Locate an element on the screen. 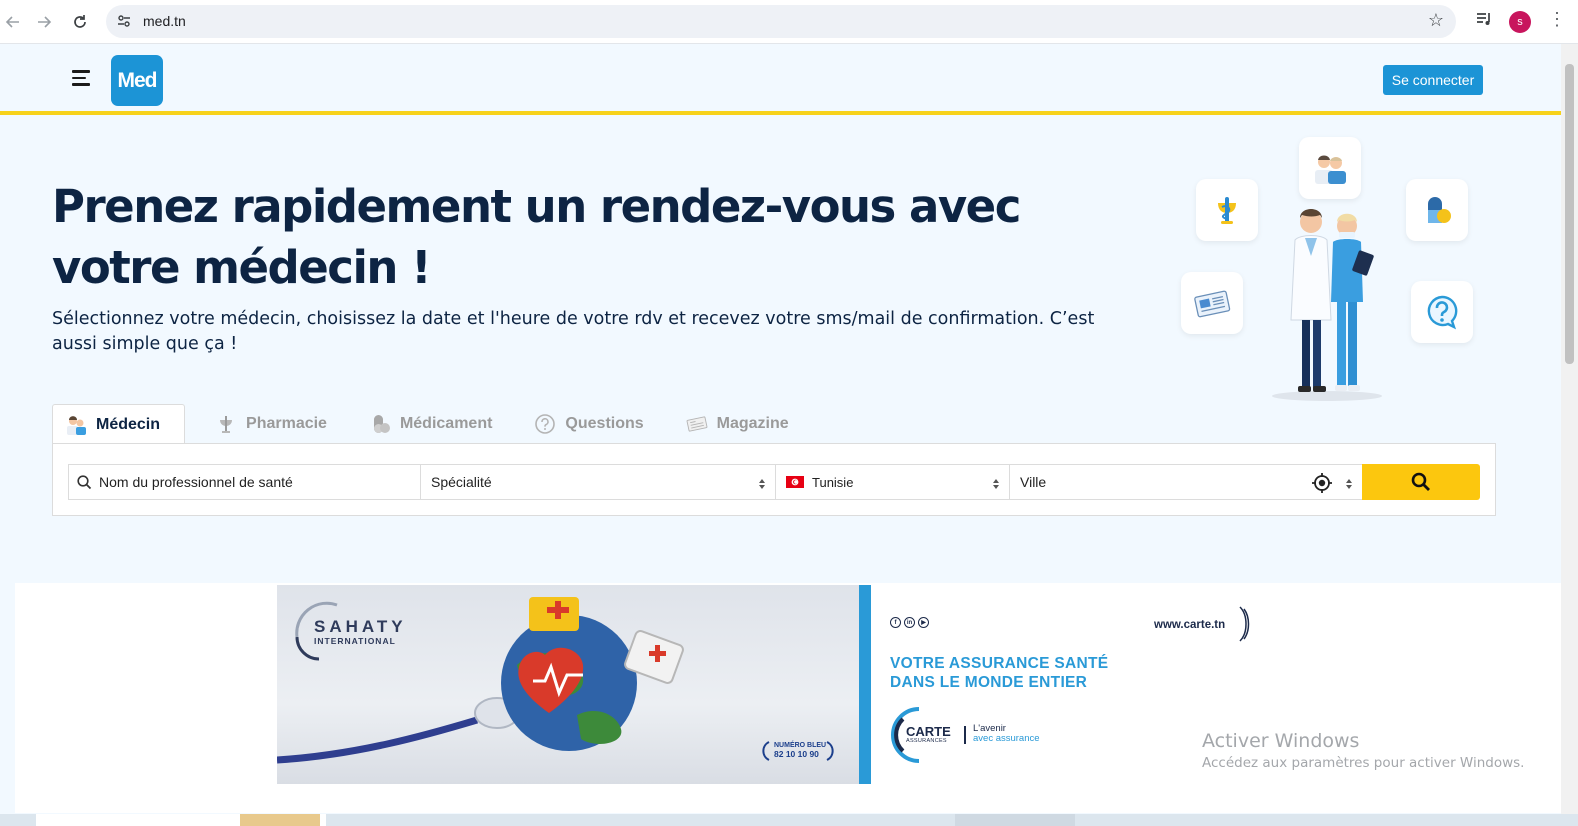 This screenshot has width=1578, height=826. city-field: Ville is located at coordinates (1186, 482).